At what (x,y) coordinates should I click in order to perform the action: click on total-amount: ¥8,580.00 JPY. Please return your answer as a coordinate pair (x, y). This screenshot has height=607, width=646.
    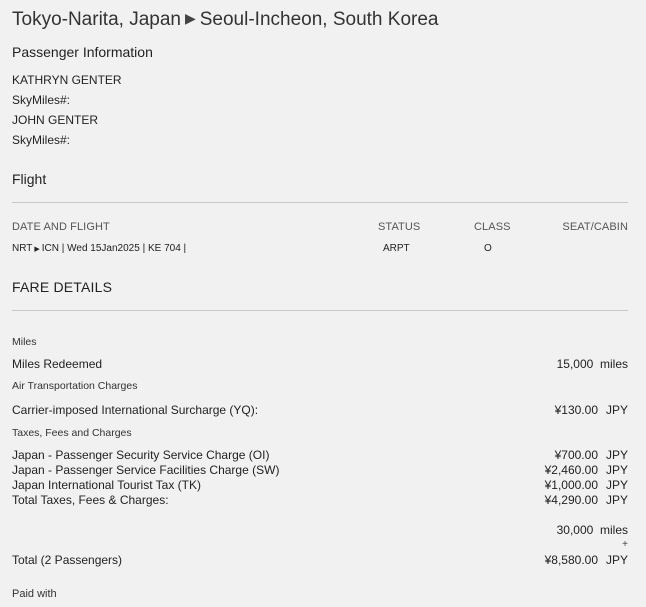
    Looking at the image, I should click on (586, 560).